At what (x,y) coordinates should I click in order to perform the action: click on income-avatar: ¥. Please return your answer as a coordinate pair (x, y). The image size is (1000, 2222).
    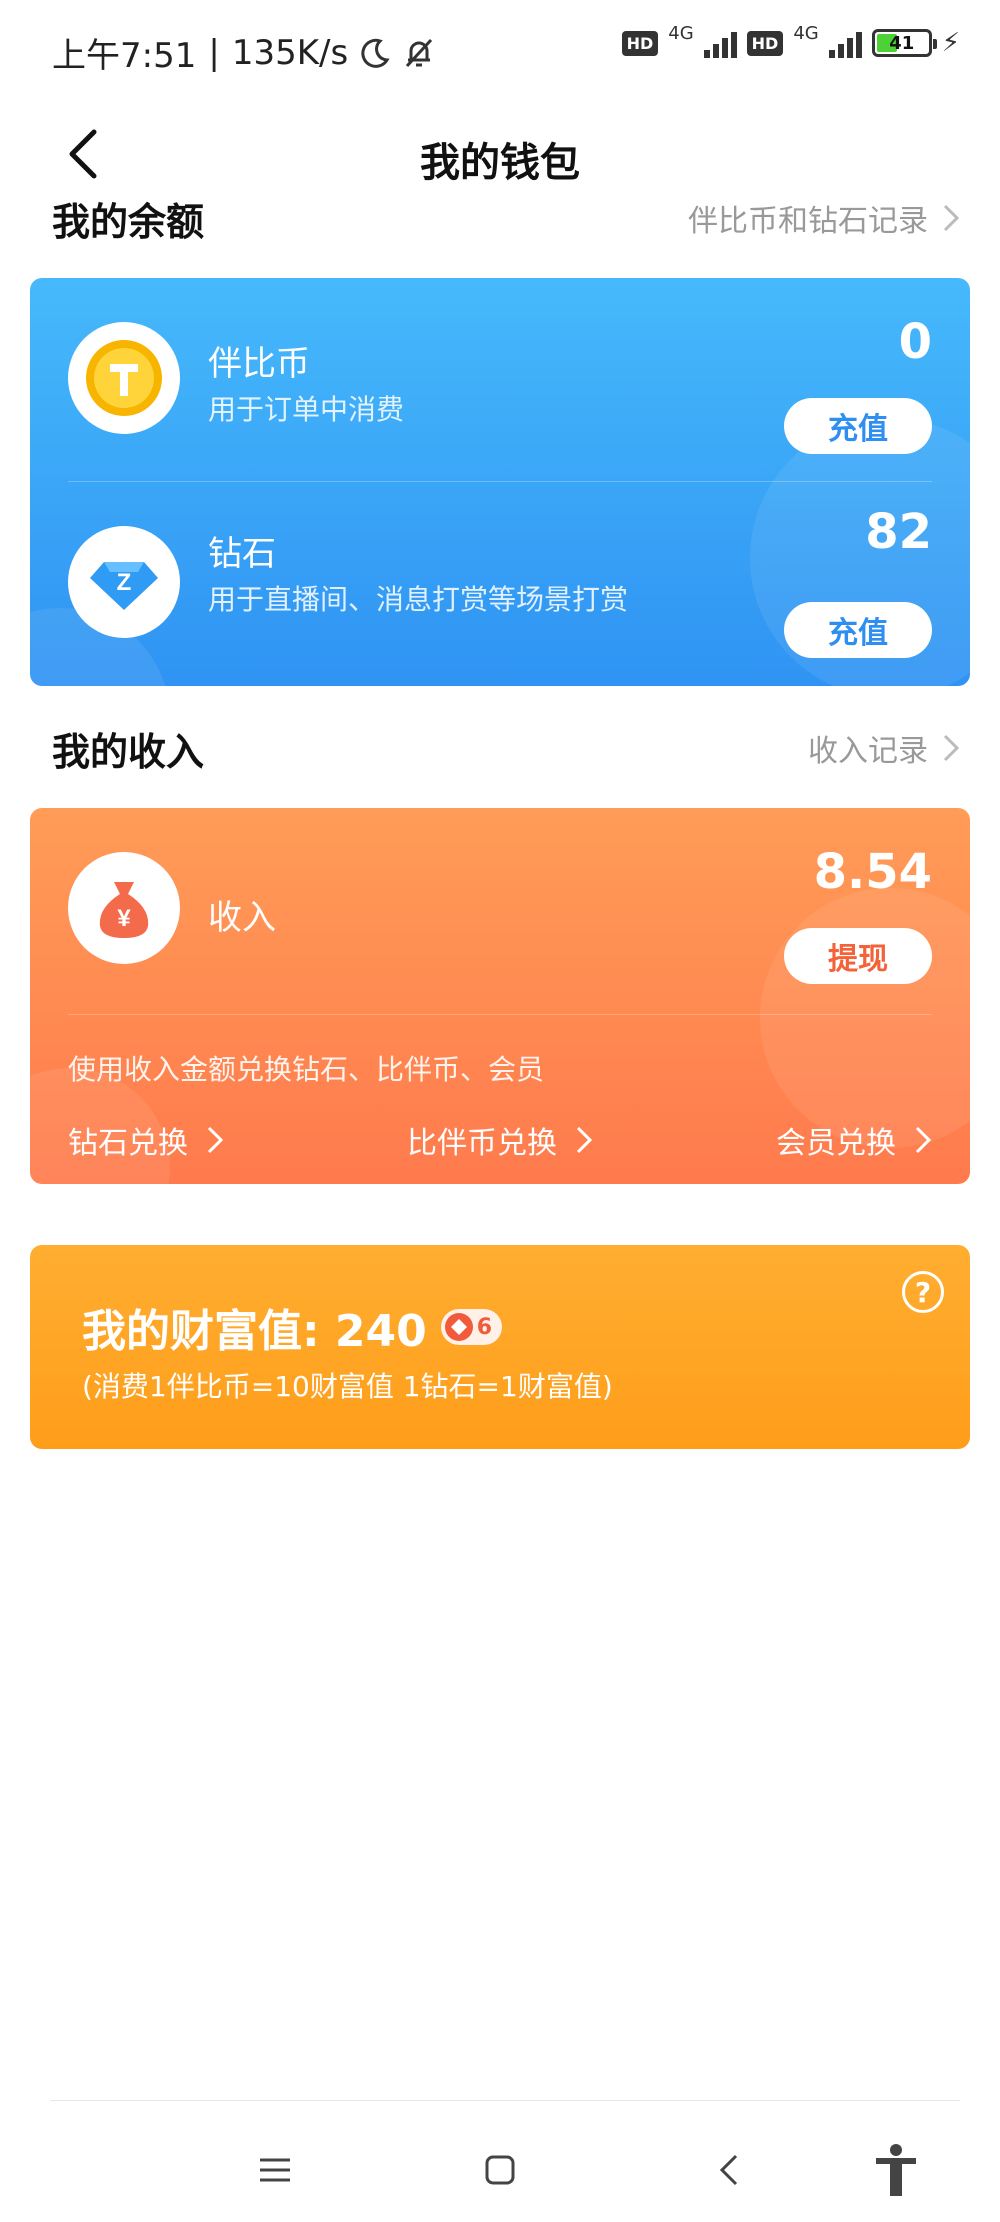
    Looking at the image, I should click on (124, 908).